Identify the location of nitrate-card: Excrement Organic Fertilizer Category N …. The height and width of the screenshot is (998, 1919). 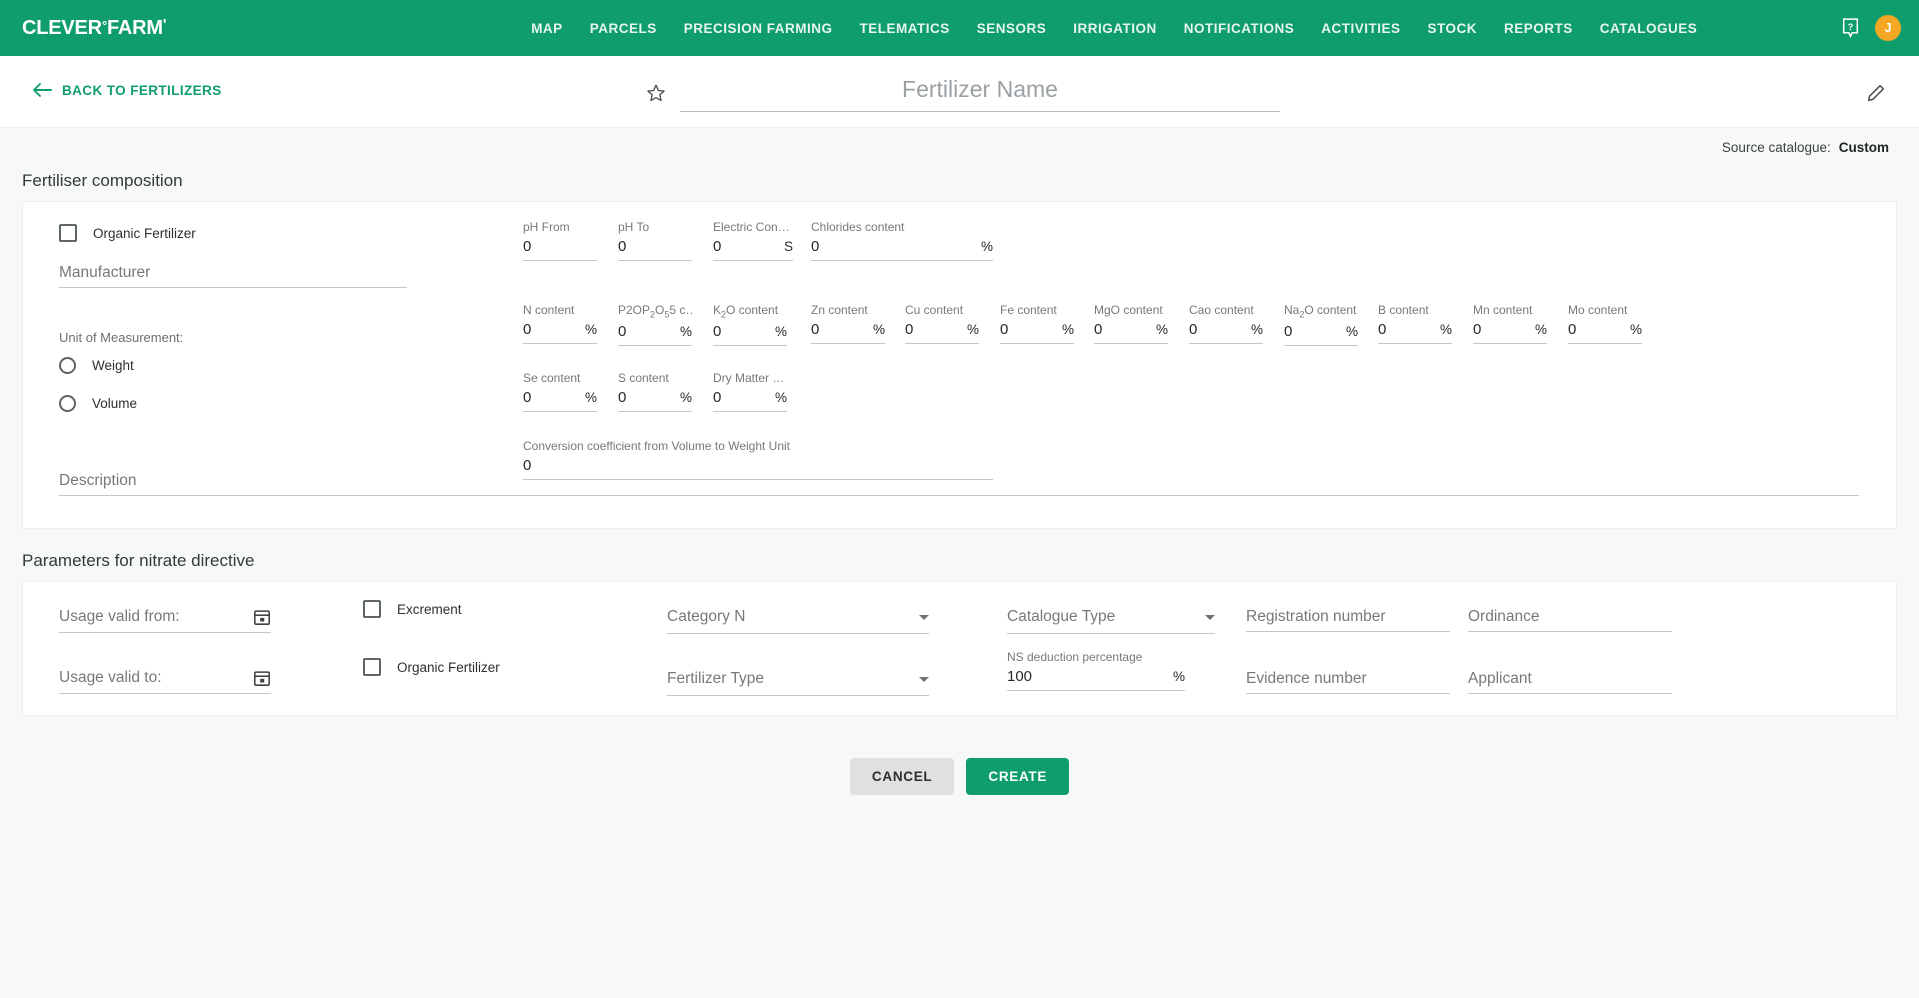
(959, 648).